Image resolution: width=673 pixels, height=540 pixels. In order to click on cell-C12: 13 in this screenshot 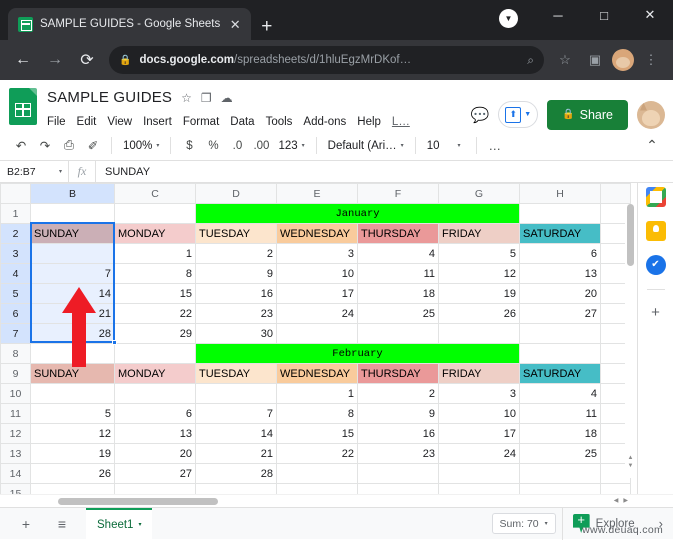, I will do `click(155, 433)`.